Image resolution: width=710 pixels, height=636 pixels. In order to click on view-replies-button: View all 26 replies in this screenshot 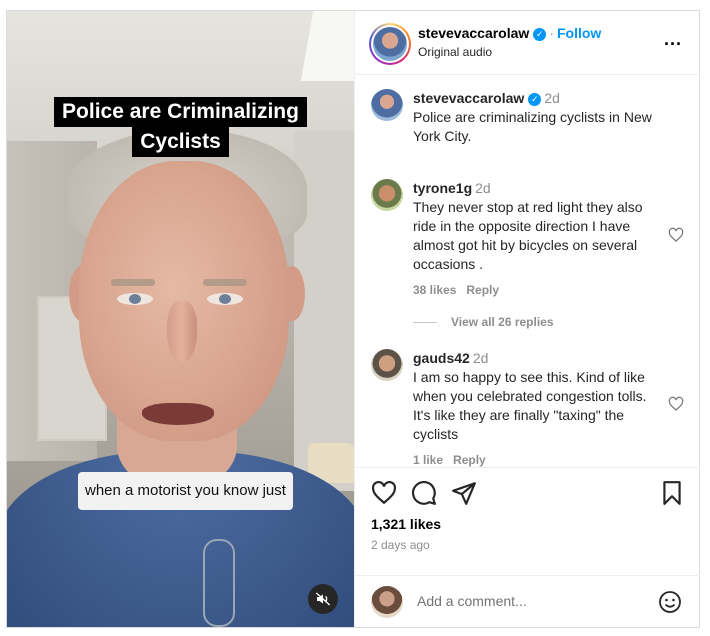, I will do `click(483, 322)`.